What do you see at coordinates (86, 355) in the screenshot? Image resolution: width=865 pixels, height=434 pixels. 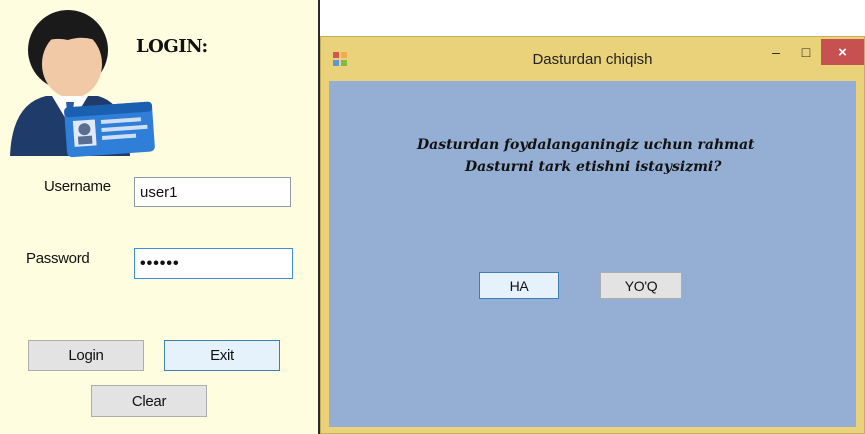 I see `login-button: Login` at bounding box center [86, 355].